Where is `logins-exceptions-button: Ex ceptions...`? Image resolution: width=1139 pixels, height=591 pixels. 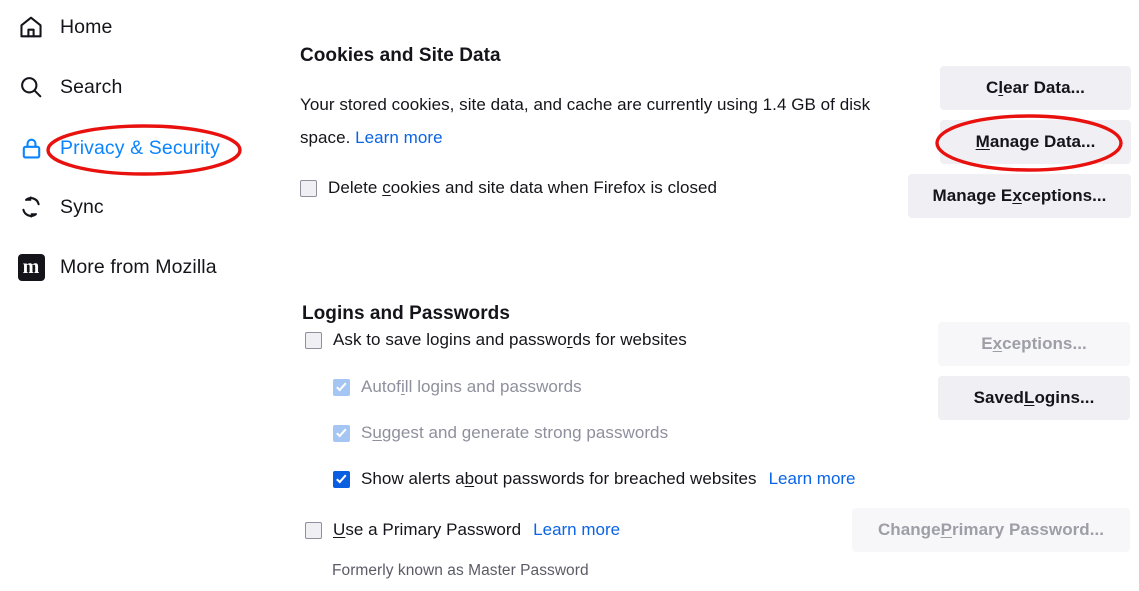 logins-exceptions-button: Ex ceptions... is located at coordinates (1034, 344).